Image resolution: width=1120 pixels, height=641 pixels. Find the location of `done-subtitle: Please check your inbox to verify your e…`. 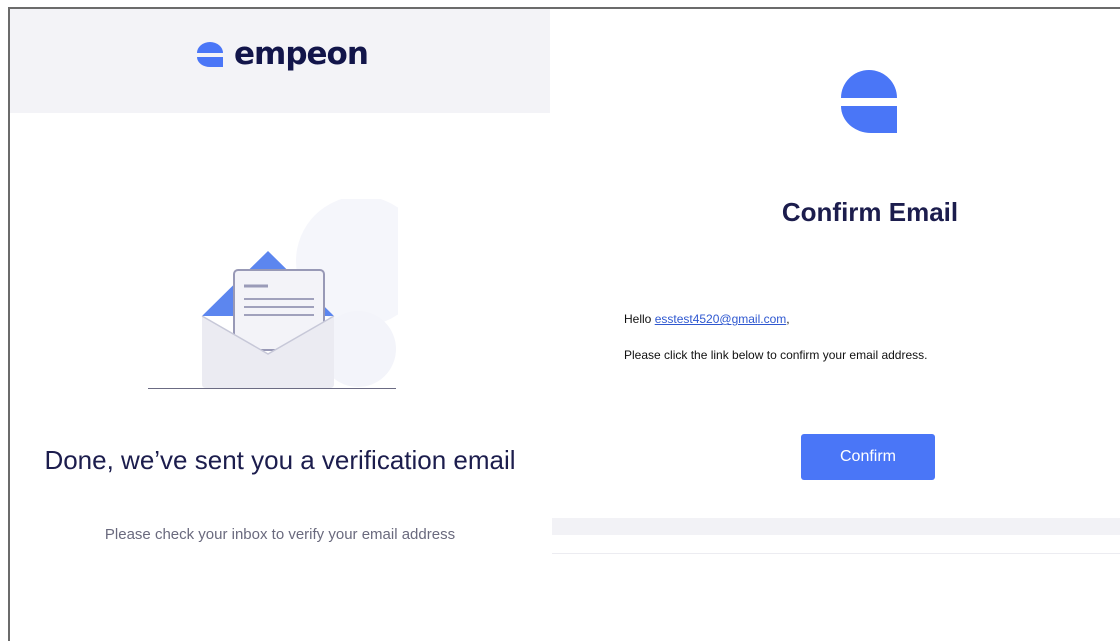

done-subtitle: Please check your inbox to verify your e… is located at coordinates (280, 534).